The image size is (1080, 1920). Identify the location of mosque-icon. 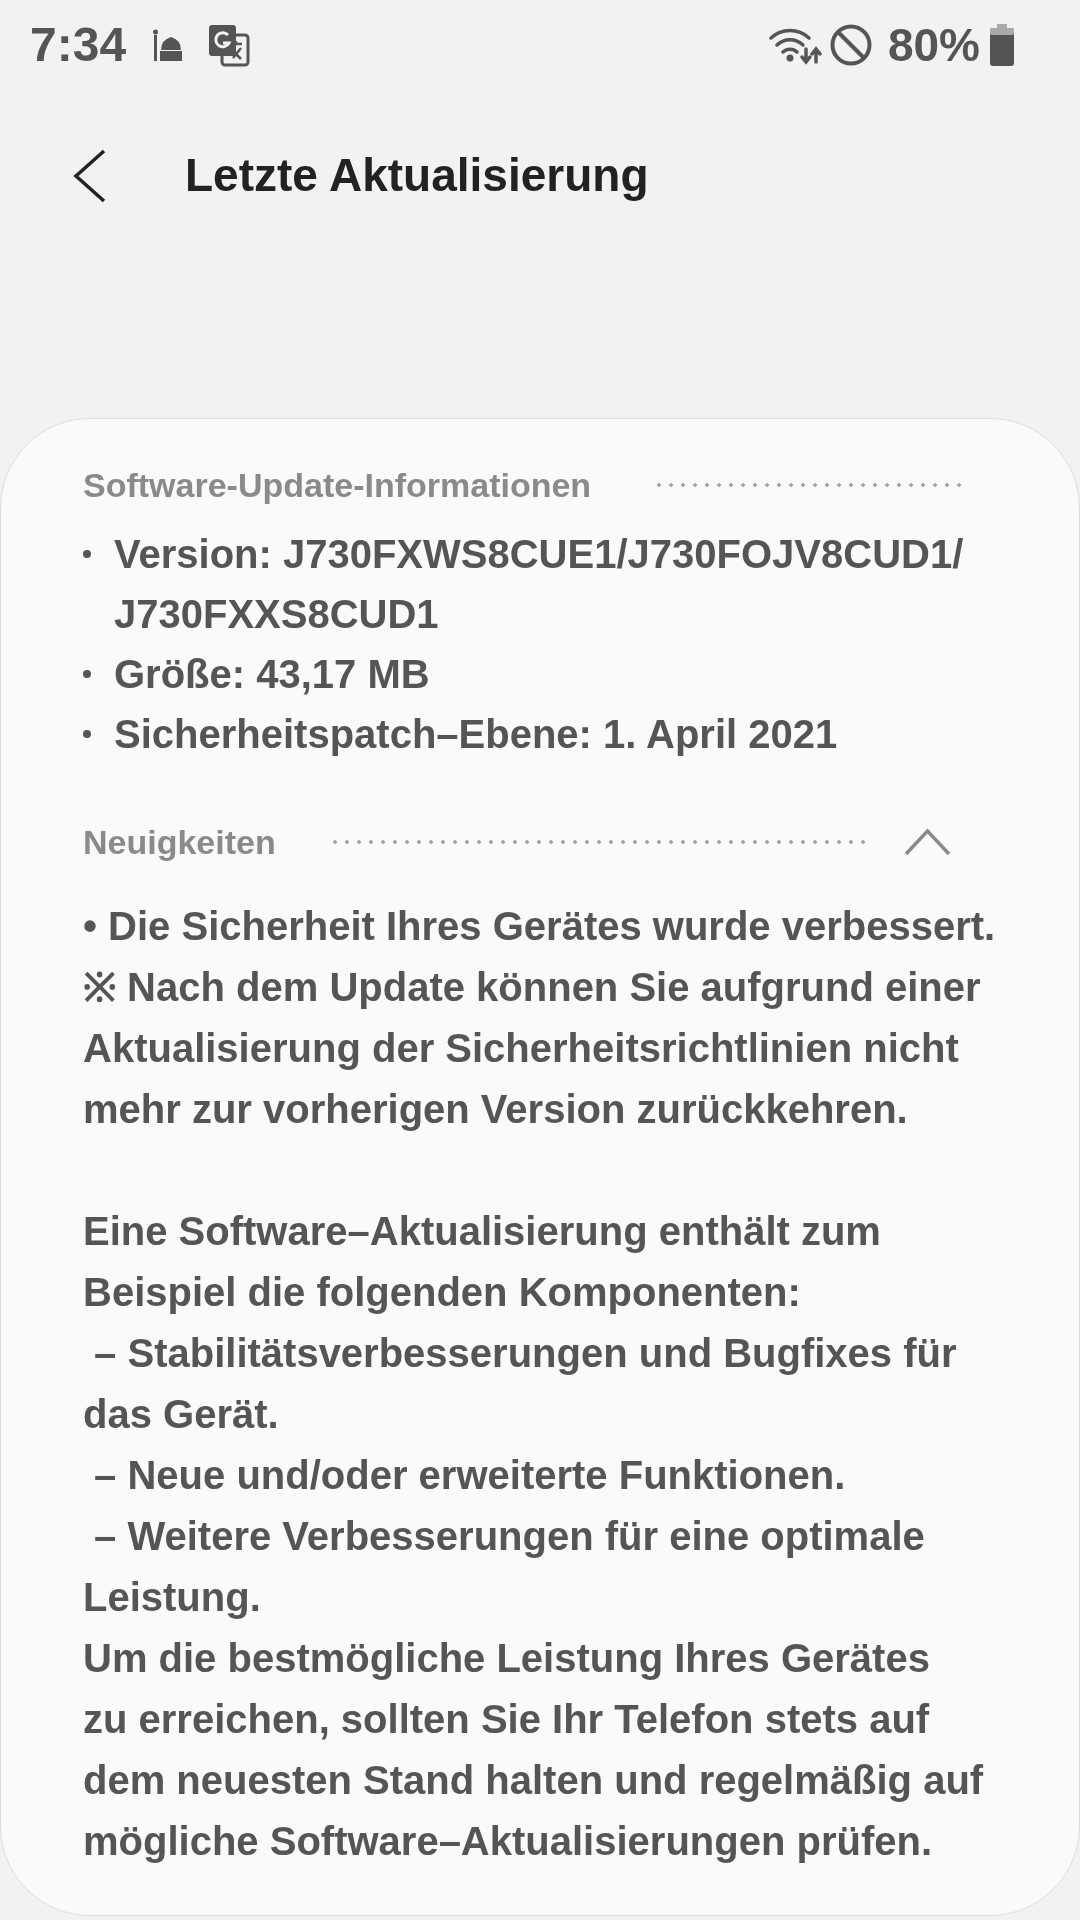
(167, 45).